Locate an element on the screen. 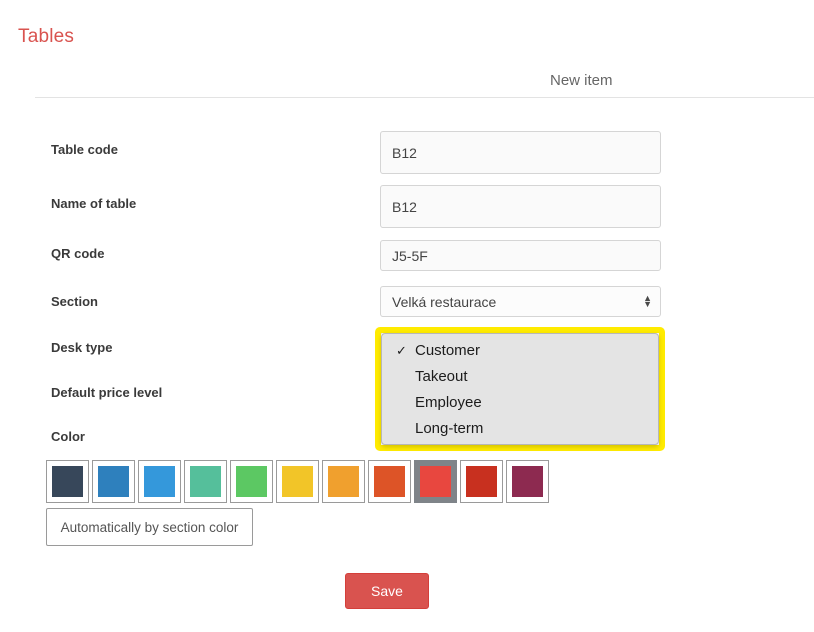 The width and height of the screenshot is (814, 632). color-swatch-dark-orange is located at coordinates (389, 481).